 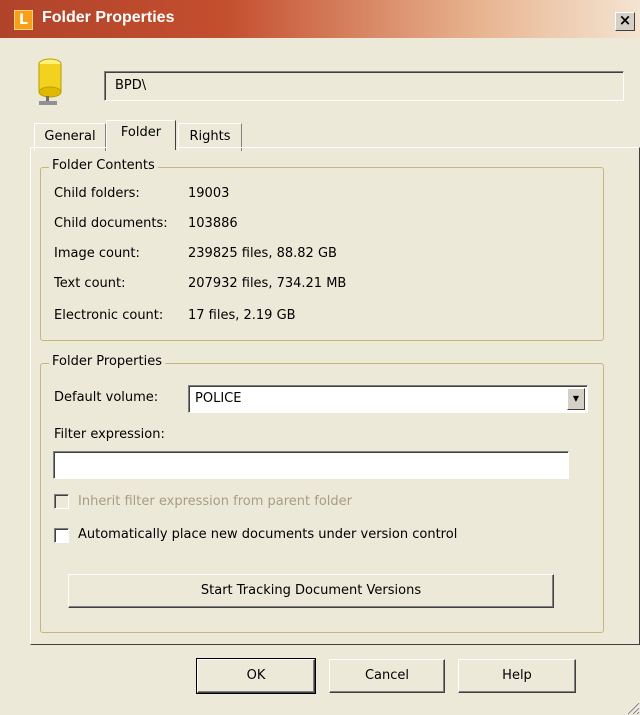 What do you see at coordinates (61, 535) in the screenshot?
I see `auto-version-checkbox` at bounding box center [61, 535].